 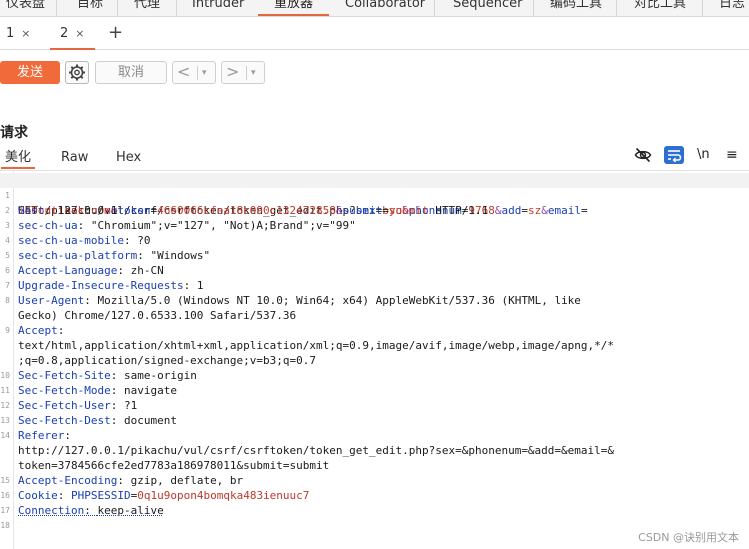 I want to click on line-number: 18, so click(x=5, y=525).